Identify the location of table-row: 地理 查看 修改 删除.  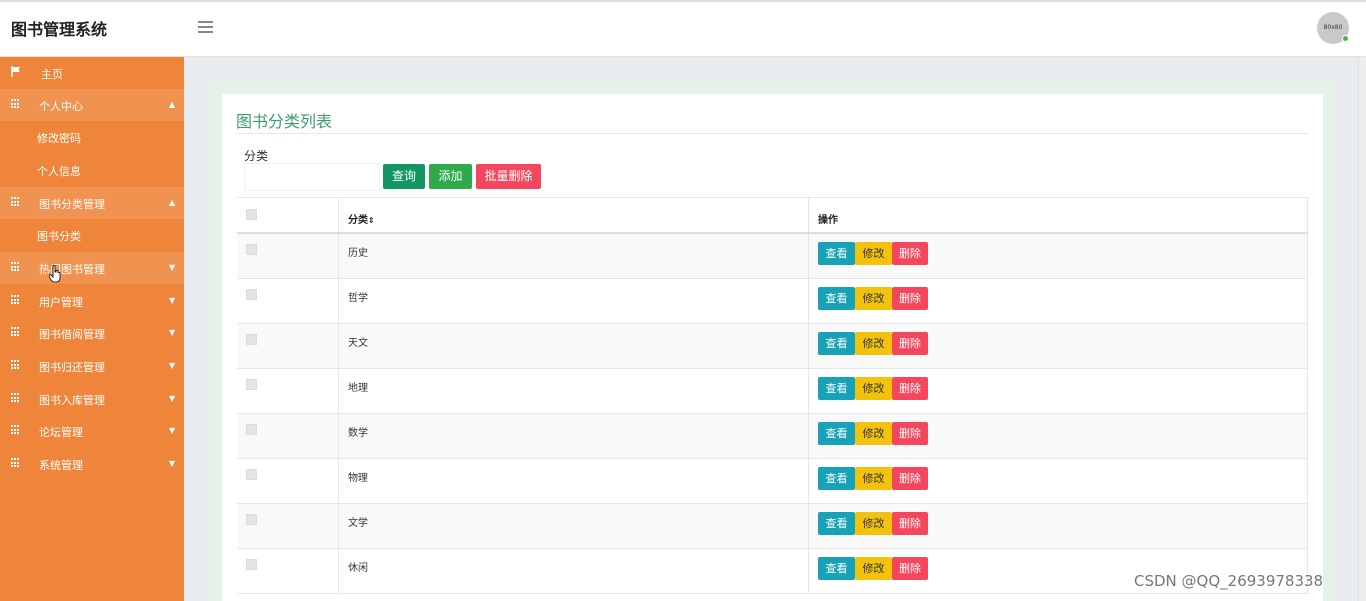
(772, 391).